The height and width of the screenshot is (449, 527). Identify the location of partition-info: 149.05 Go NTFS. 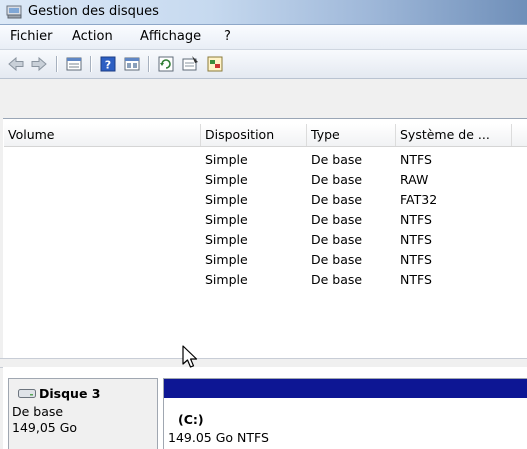
(218, 437).